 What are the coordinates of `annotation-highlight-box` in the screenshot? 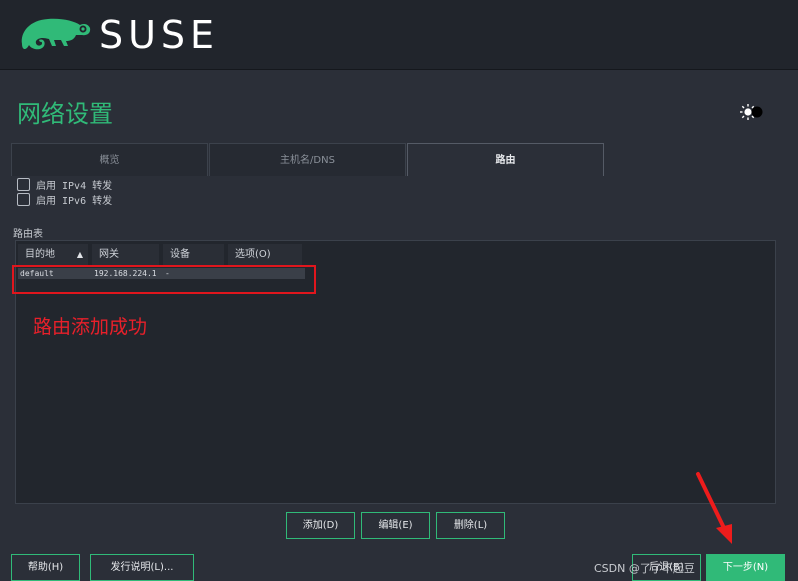 It's located at (164, 279).